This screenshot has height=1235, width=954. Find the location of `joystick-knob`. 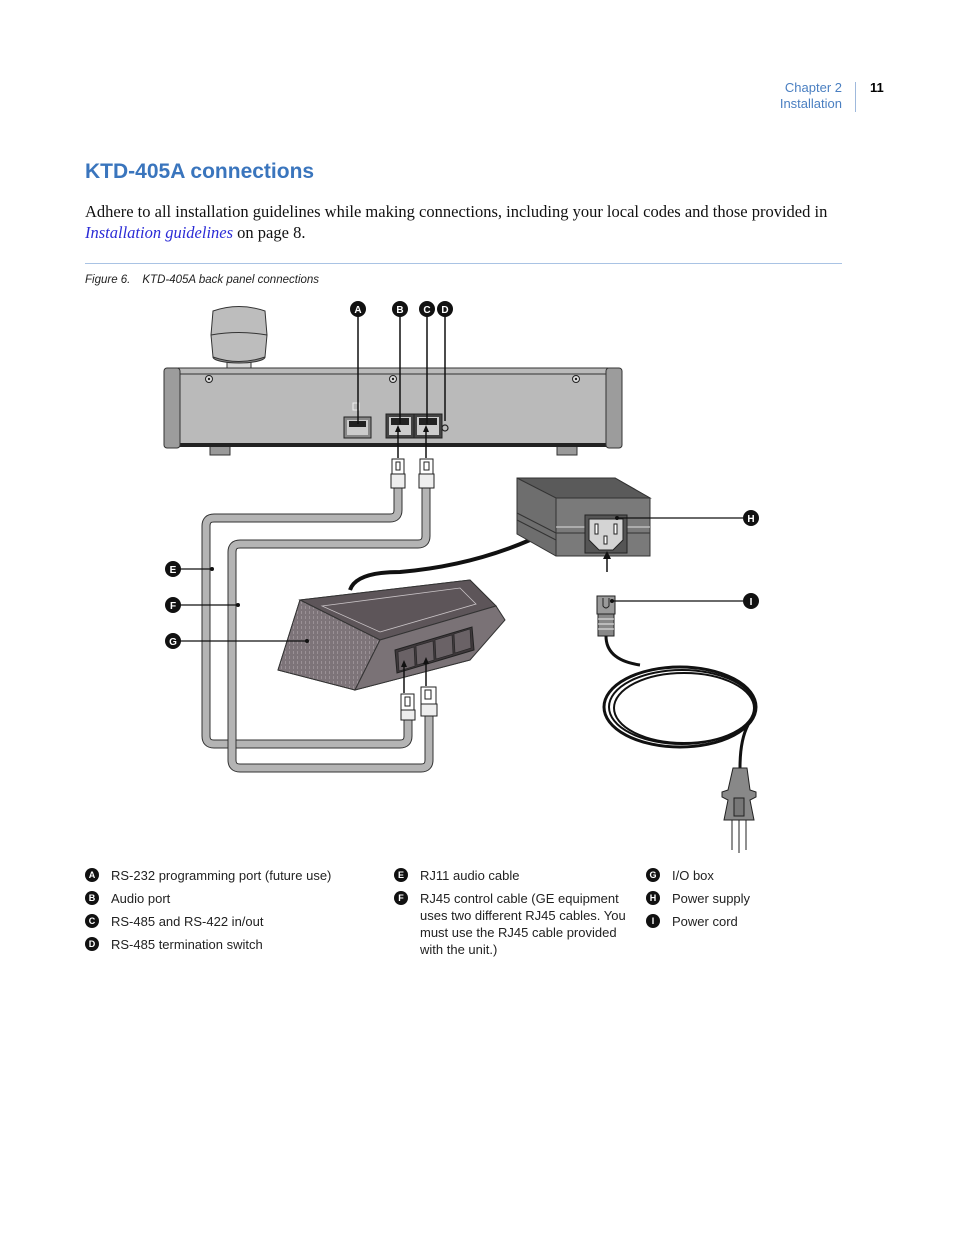

joystick-knob is located at coordinates (239, 338).